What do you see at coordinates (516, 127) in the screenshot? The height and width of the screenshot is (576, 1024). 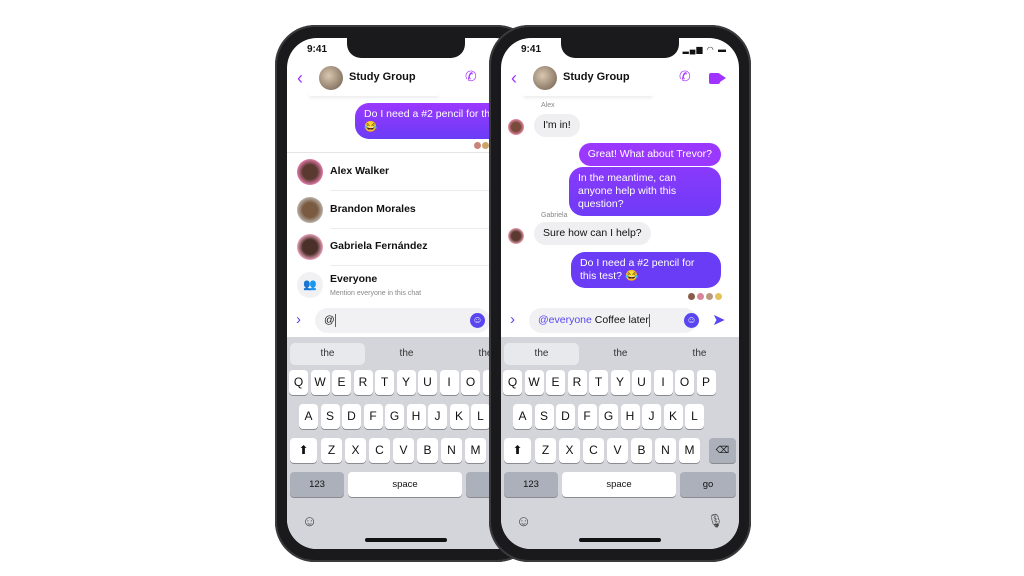 I see `avatar-alex` at bounding box center [516, 127].